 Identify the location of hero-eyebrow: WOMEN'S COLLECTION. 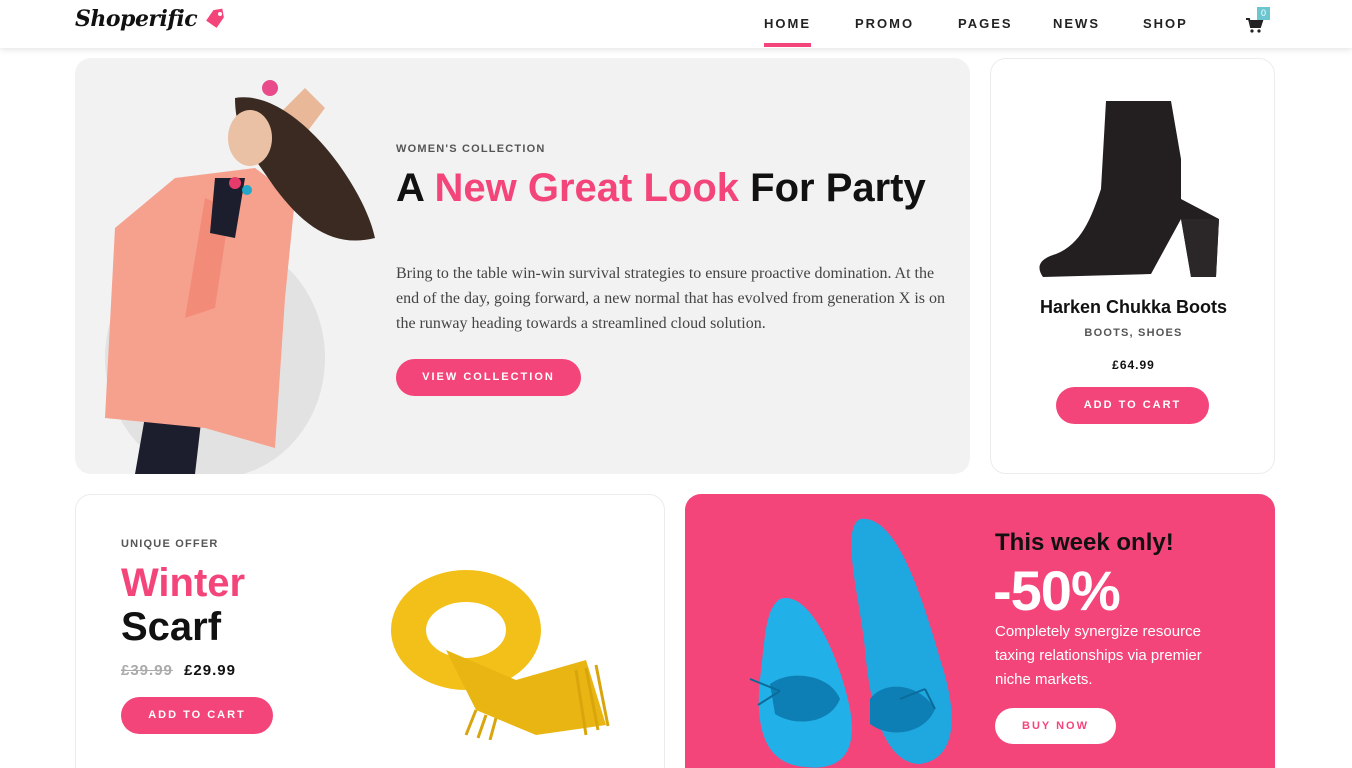
(471, 149).